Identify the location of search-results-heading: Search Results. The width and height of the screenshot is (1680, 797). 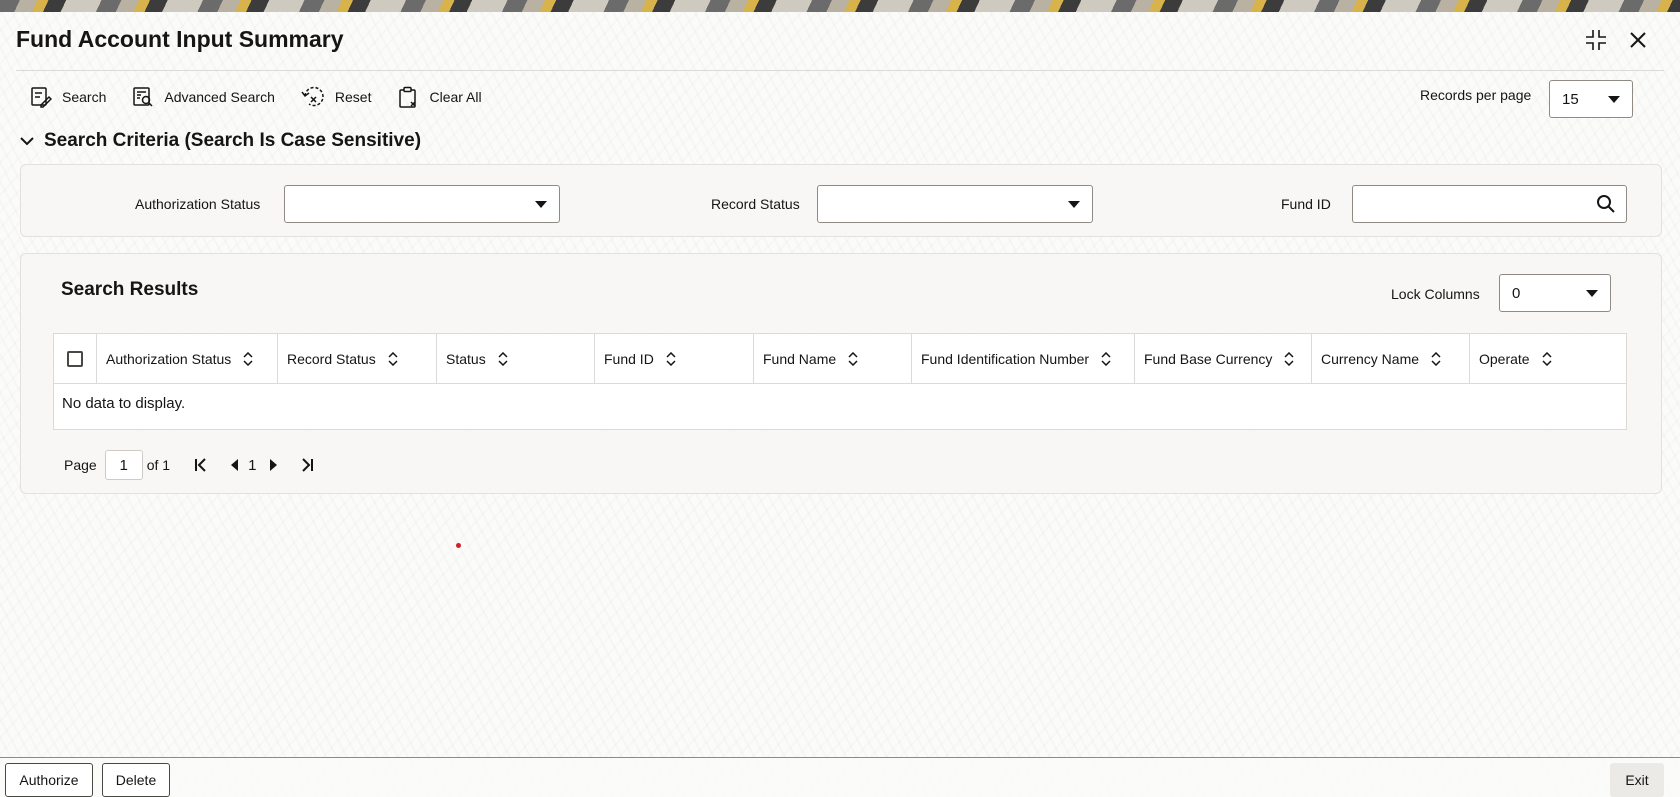
(130, 289).